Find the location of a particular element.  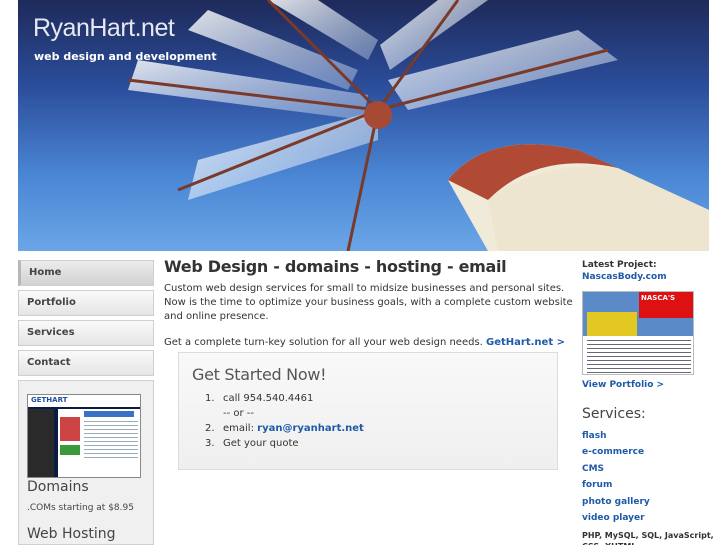

service-photo-gallery: photo gallery is located at coordinates (616, 505).